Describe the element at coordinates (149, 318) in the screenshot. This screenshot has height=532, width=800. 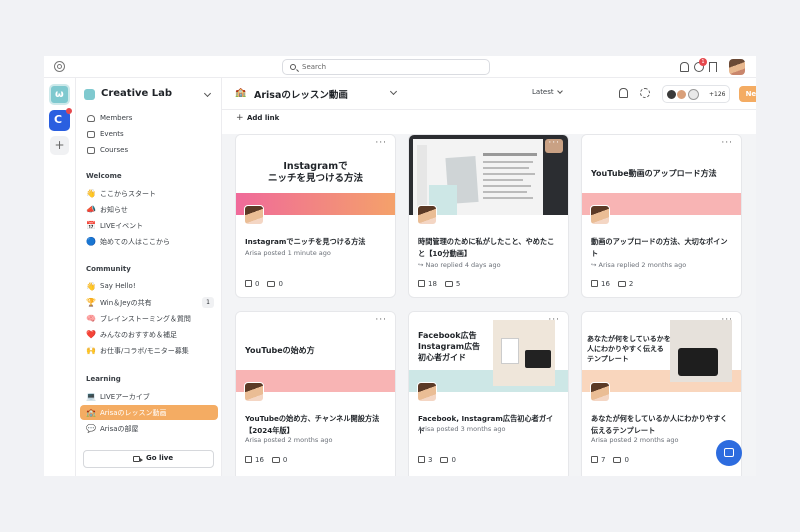
I see `sidebar-item-brainstorm: 🧠 ブレインストーミング＆質問` at that location.